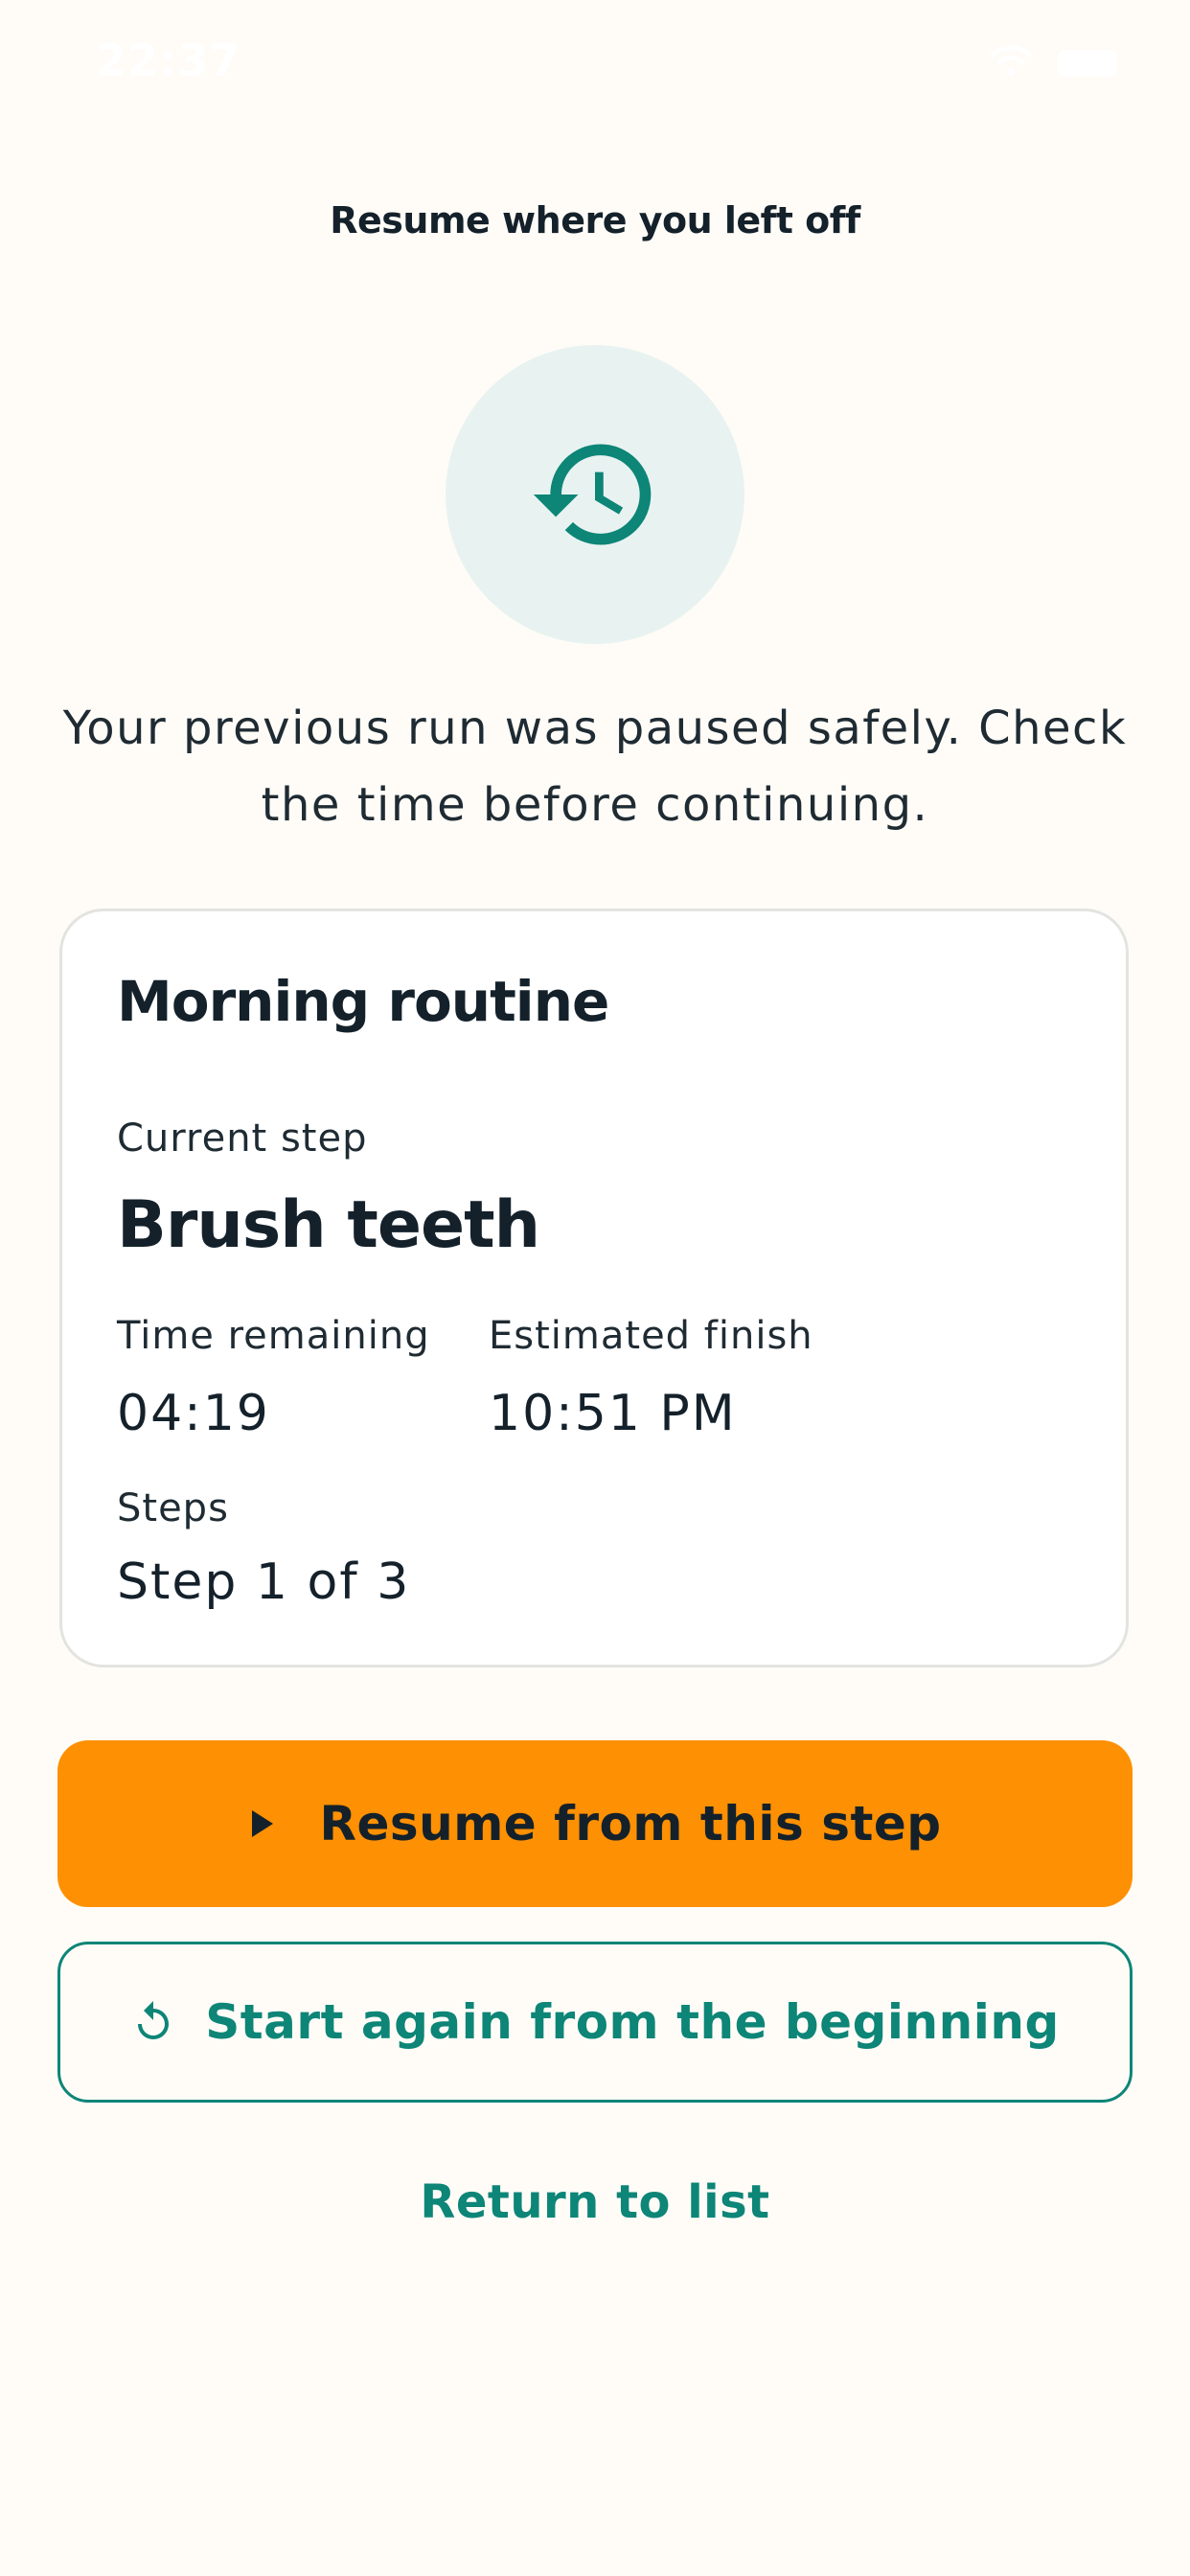 This screenshot has width=1190, height=2576. What do you see at coordinates (264, 1582) in the screenshot?
I see `steps-value: Step 1 of 3` at bounding box center [264, 1582].